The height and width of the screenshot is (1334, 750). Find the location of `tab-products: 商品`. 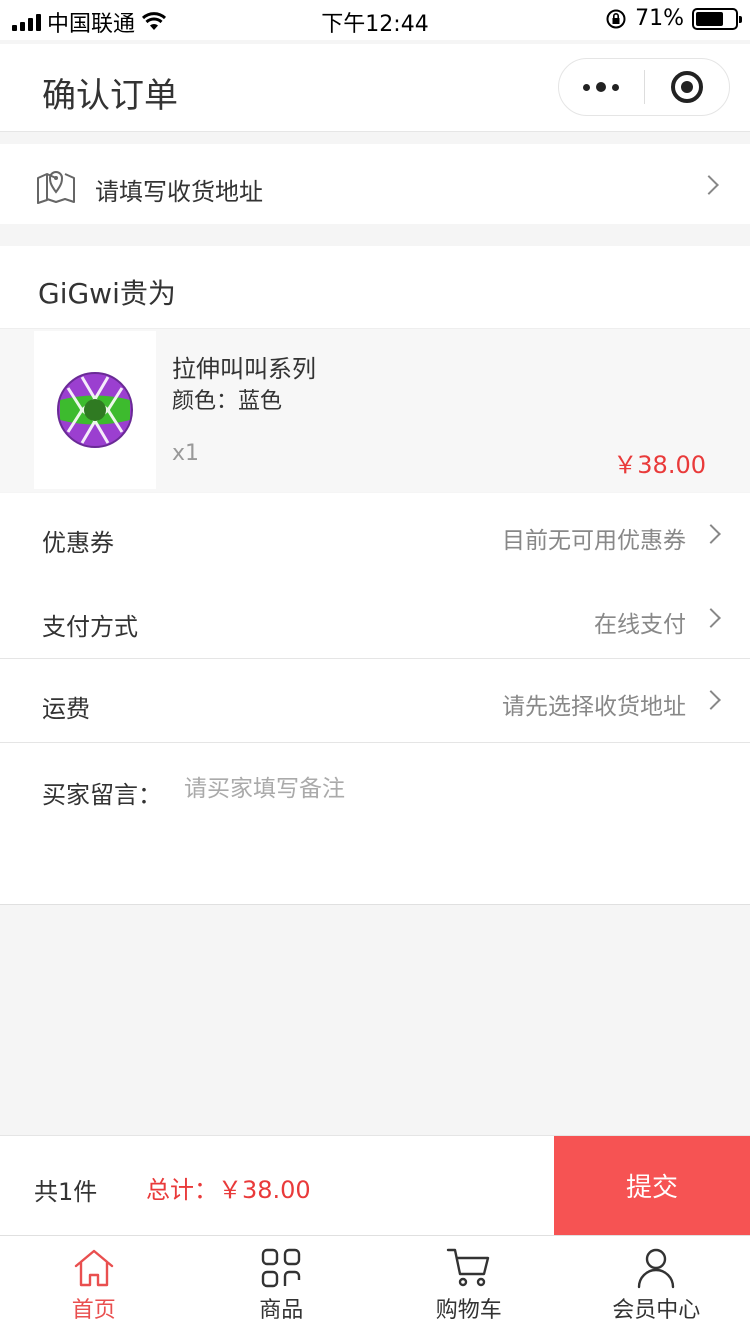

tab-products: 商品 is located at coordinates (282, 1285).